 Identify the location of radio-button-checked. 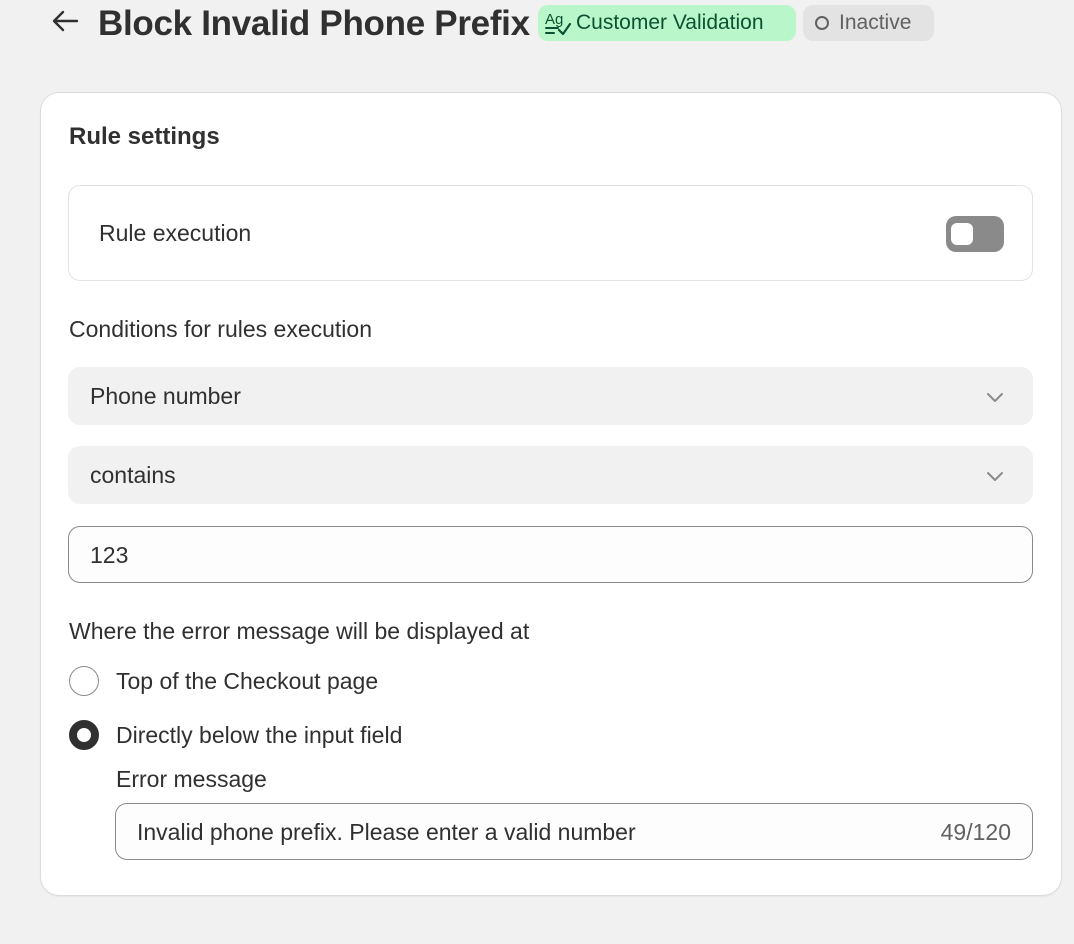
(84, 735).